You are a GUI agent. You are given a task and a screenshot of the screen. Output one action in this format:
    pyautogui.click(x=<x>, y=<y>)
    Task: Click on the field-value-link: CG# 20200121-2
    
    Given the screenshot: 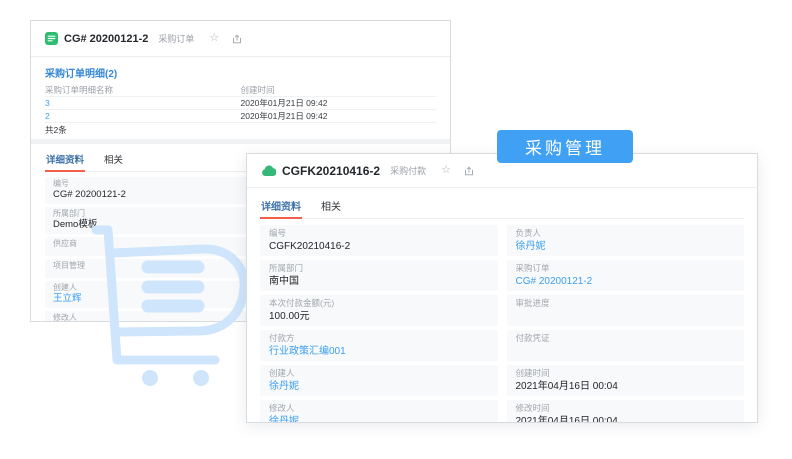 What is the action you would take?
    pyautogui.click(x=626, y=281)
    